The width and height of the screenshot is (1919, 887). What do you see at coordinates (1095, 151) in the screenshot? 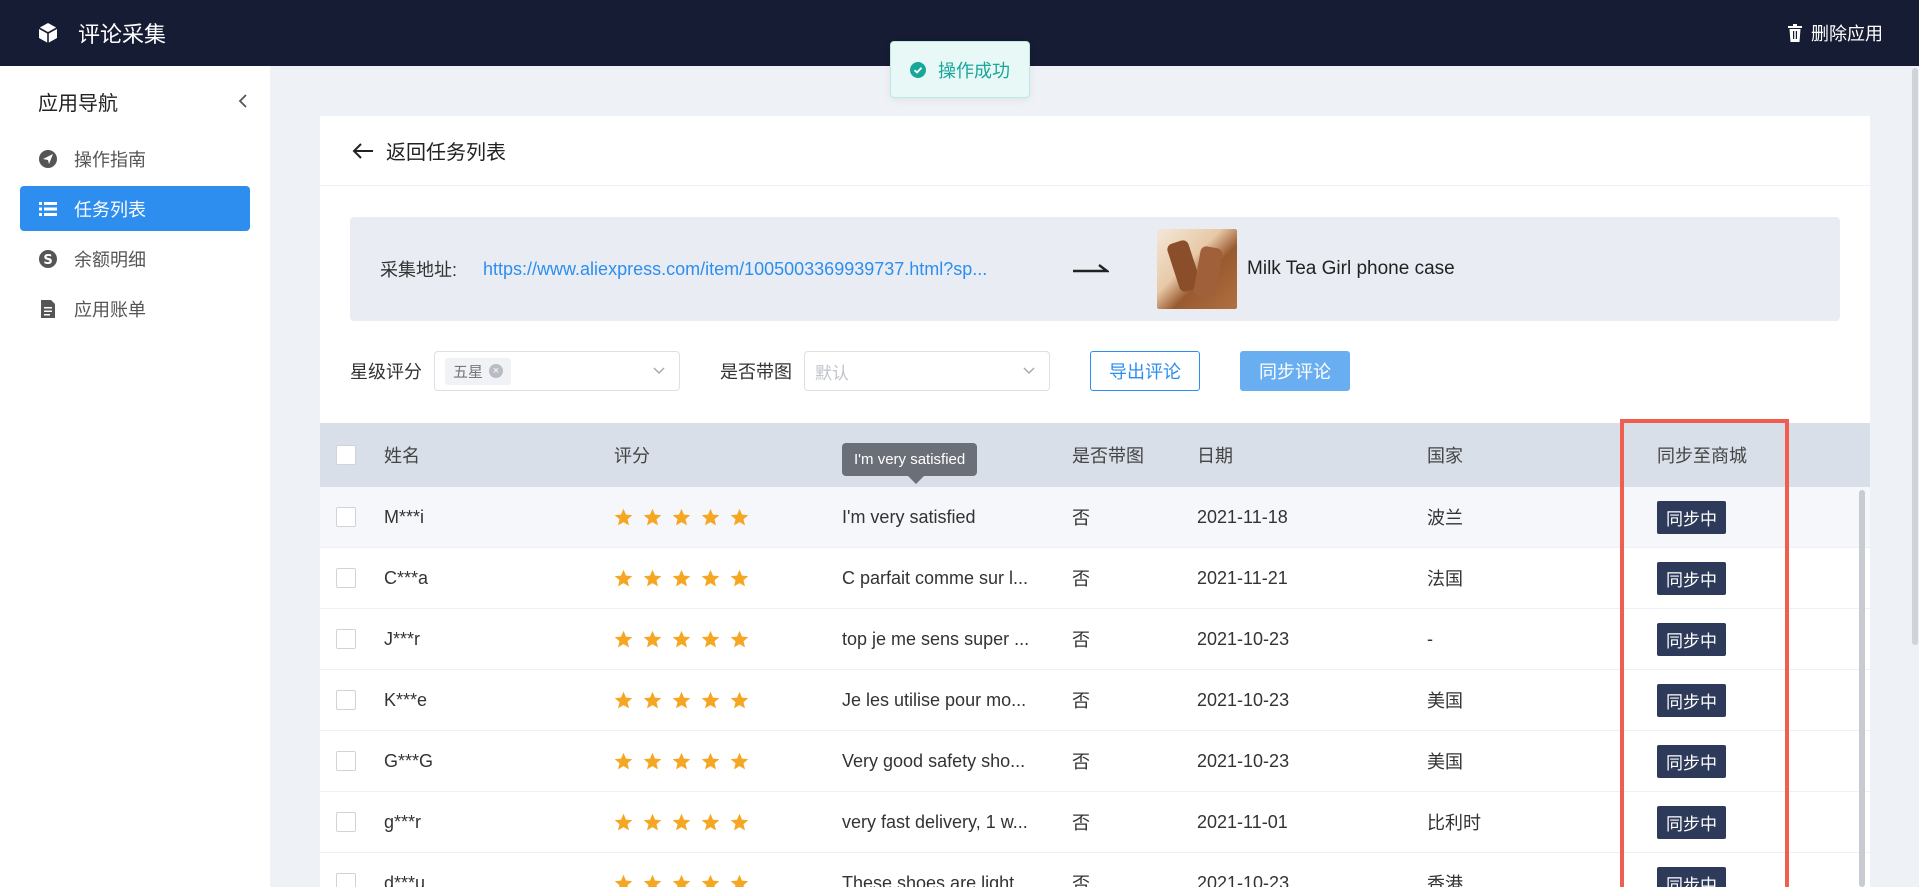
I see `back-to-task-list: 返回任务列表` at bounding box center [1095, 151].